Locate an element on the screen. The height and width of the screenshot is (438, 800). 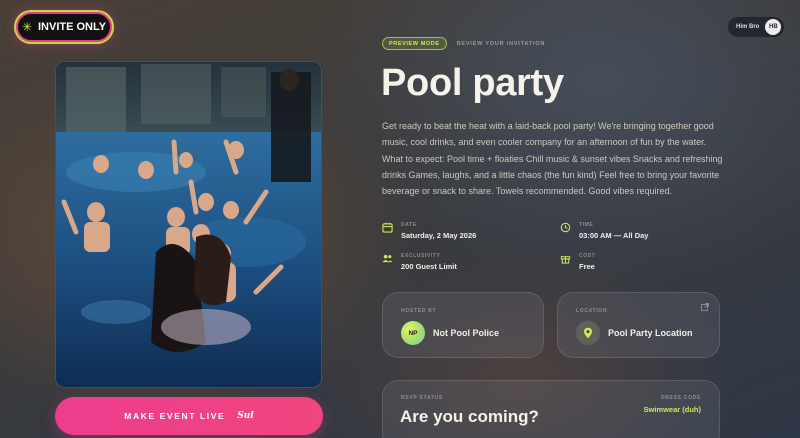
location-card: LOCATION Pool Party Location is located at coordinates (638, 325).